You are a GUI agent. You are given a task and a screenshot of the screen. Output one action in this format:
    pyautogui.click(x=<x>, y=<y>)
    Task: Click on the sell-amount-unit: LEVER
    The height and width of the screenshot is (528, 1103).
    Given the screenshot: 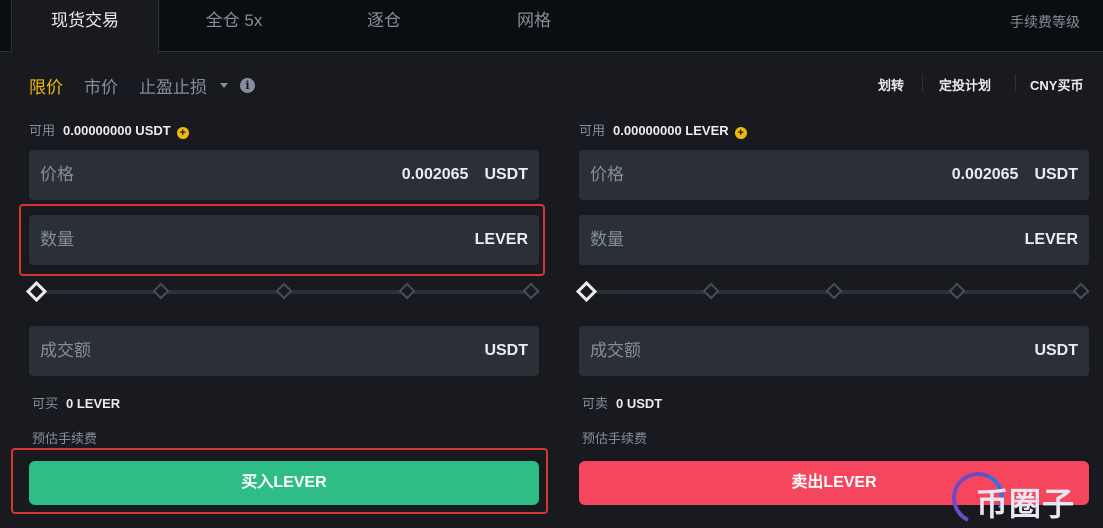 What is the action you would take?
    pyautogui.click(x=1051, y=239)
    